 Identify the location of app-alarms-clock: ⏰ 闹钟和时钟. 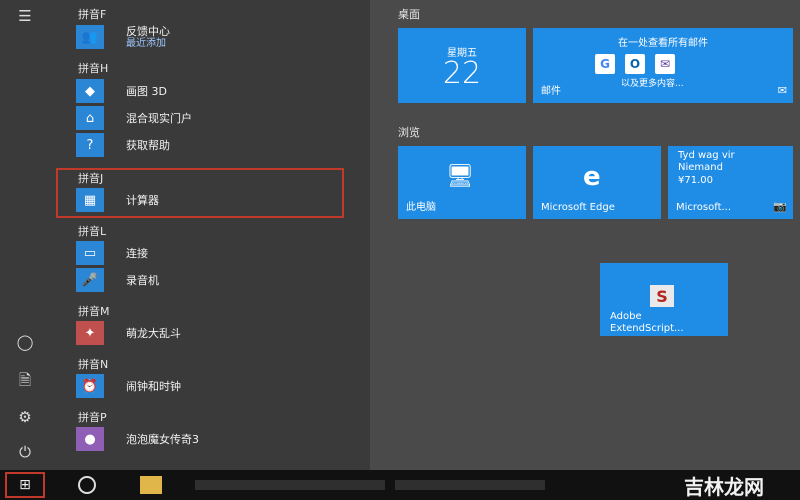
(128, 386).